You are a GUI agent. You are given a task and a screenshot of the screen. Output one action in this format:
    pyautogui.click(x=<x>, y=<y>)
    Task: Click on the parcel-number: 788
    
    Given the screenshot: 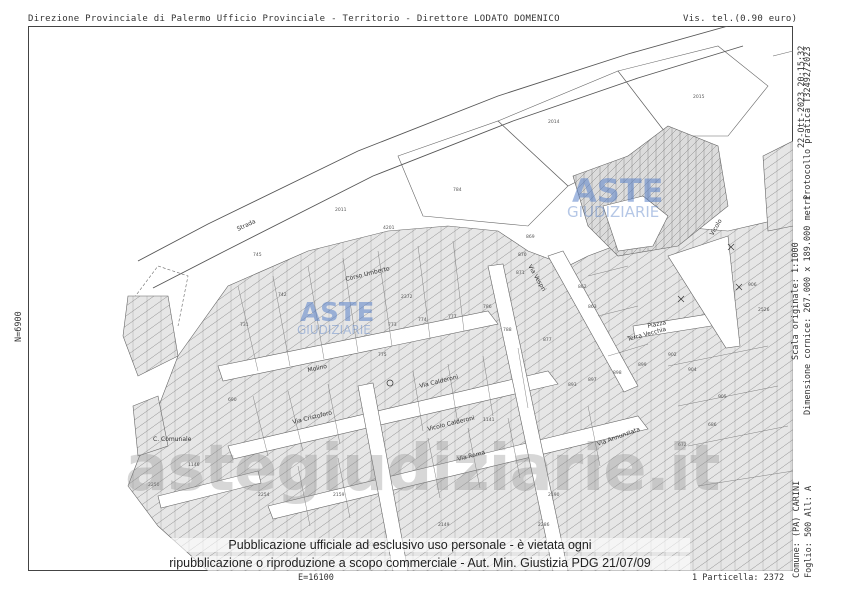 What is the action you would take?
    pyautogui.click(x=507, y=330)
    